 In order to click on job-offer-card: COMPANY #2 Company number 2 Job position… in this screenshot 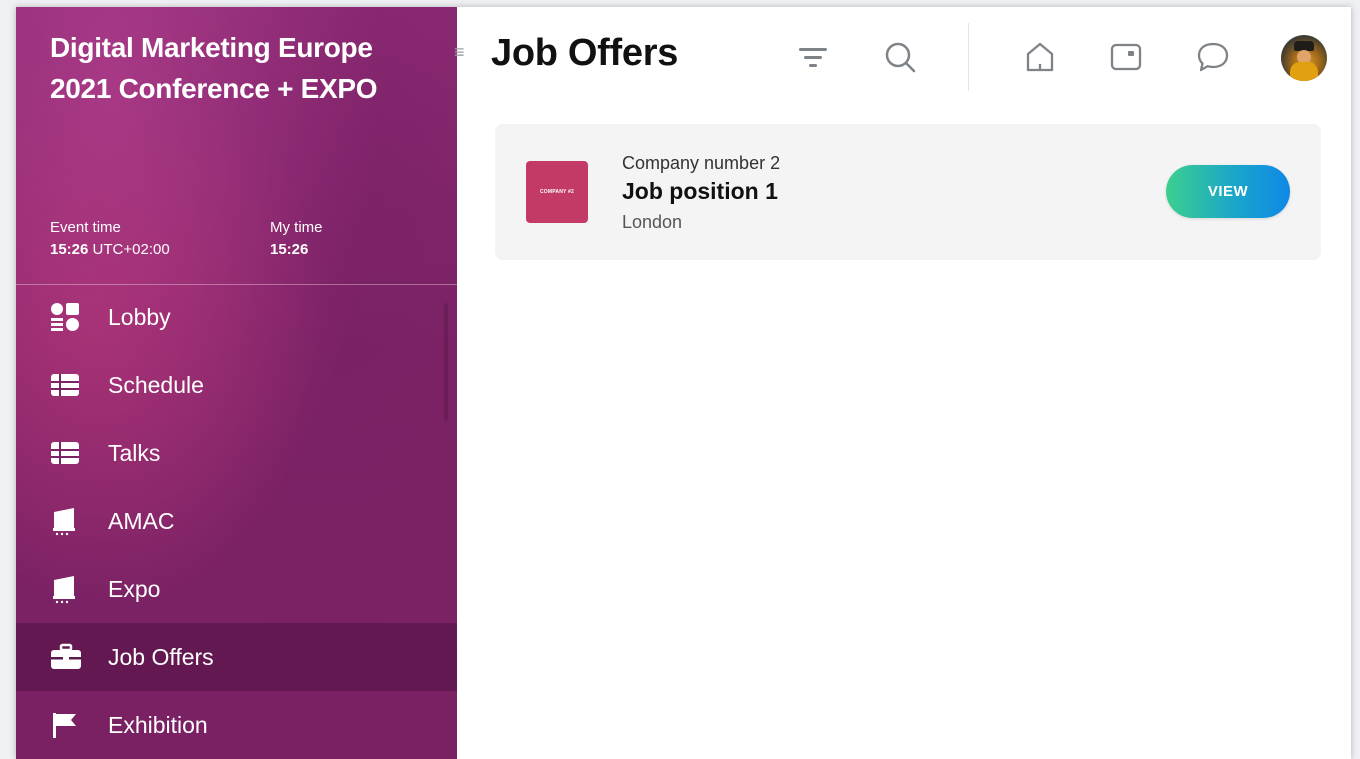, I will do `click(908, 192)`.